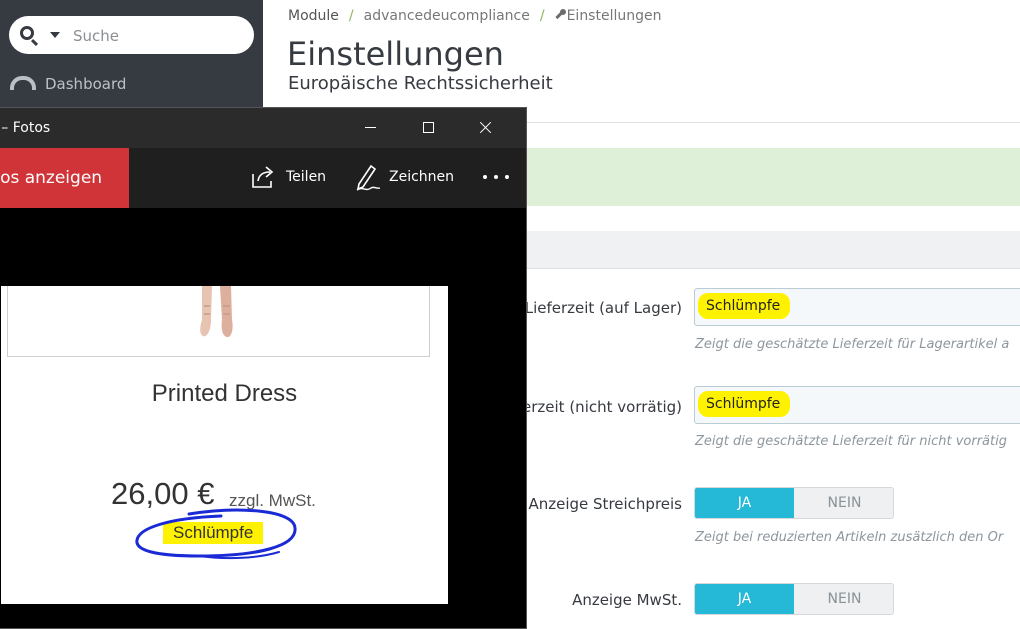 This screenshot has width=1020, height=629. I want to click on minimize-icon, so click(371, 128).